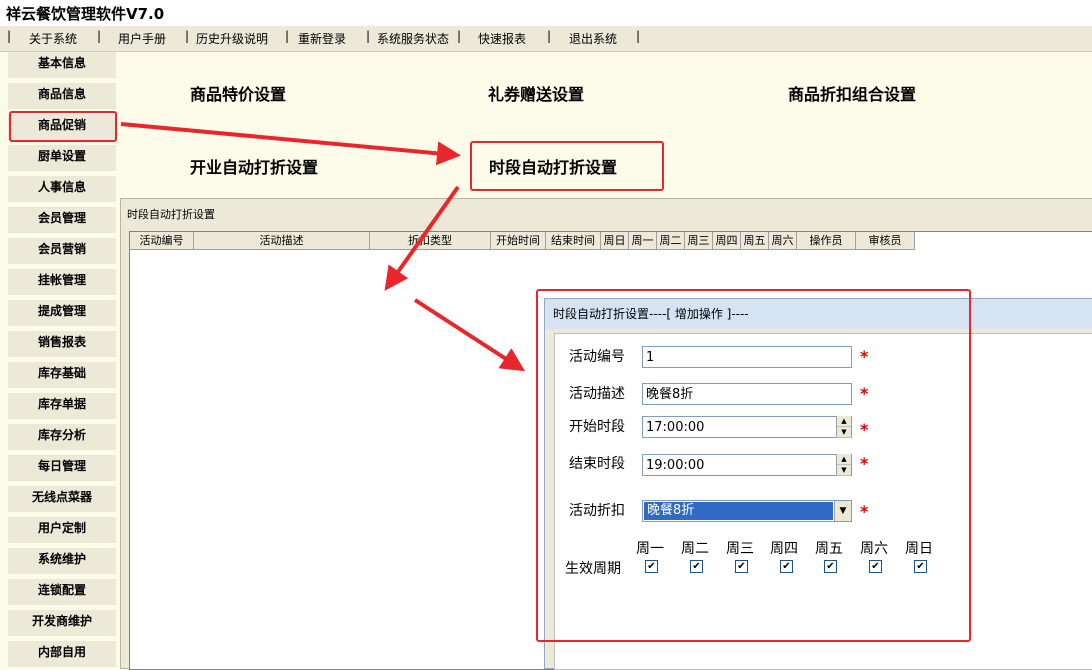  I want to click on annotation-arrows, so click(323, 247).